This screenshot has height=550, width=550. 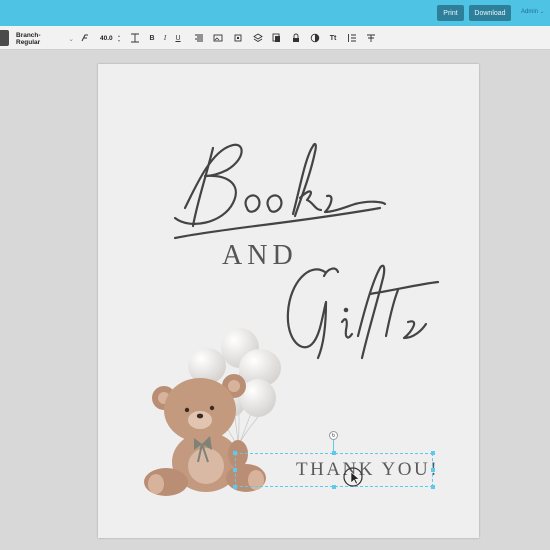 What do you see at coordinates (353, 477) in the screenshot?
I see `move-cursor-icon` at bounding box center [353, 477].